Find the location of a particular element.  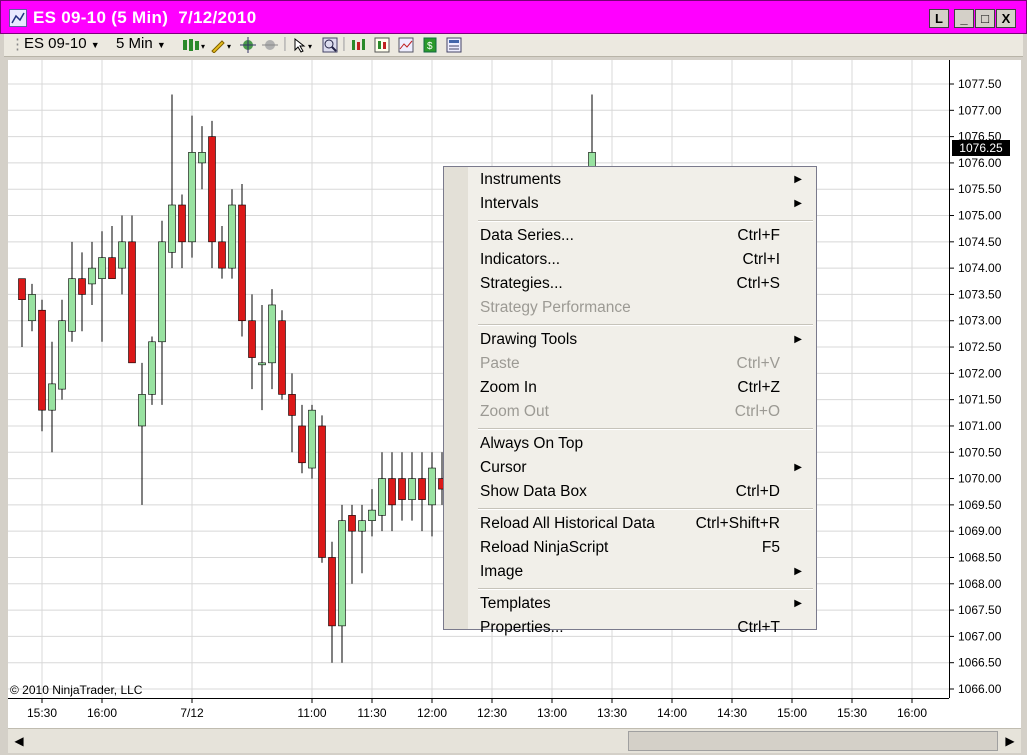

menu-item-reload-ninjascript: Reload NinjaScript F5 is located at coordinates (645, 548).